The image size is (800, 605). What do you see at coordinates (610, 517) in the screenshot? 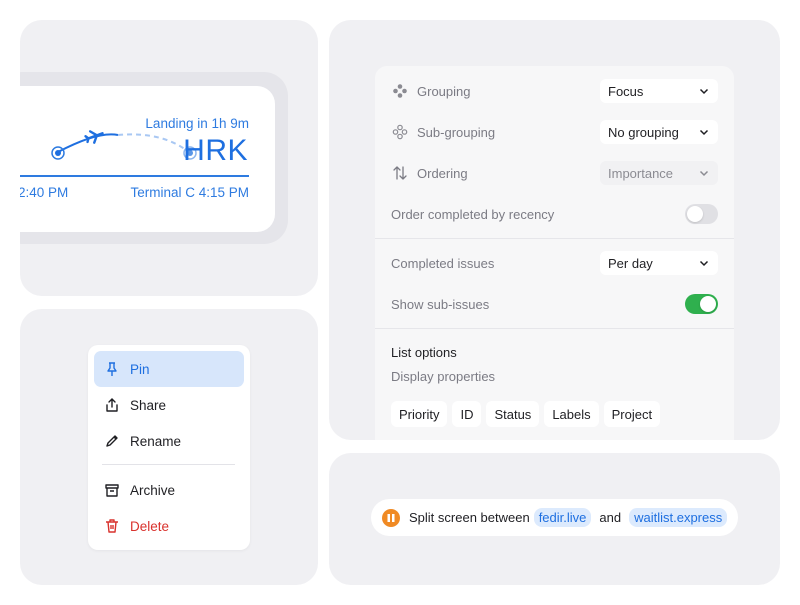
I see `conjunction-text: and` at bounding box center [610, 517].